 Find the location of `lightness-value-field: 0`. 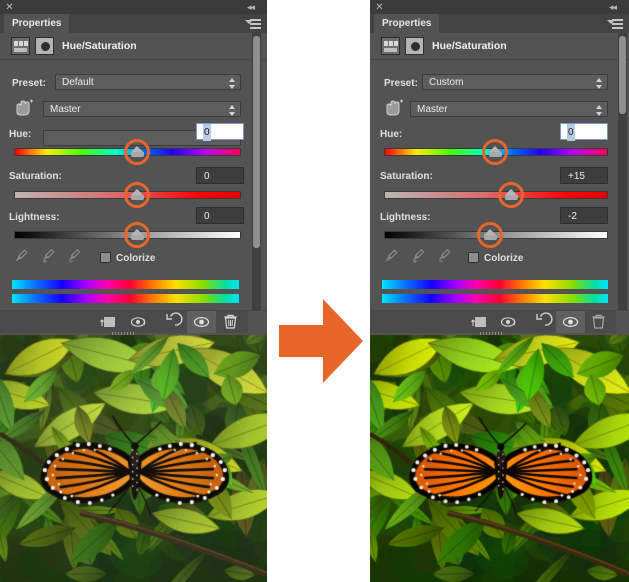

lightness-value-field: 0 is located at coordinates (220, 215).